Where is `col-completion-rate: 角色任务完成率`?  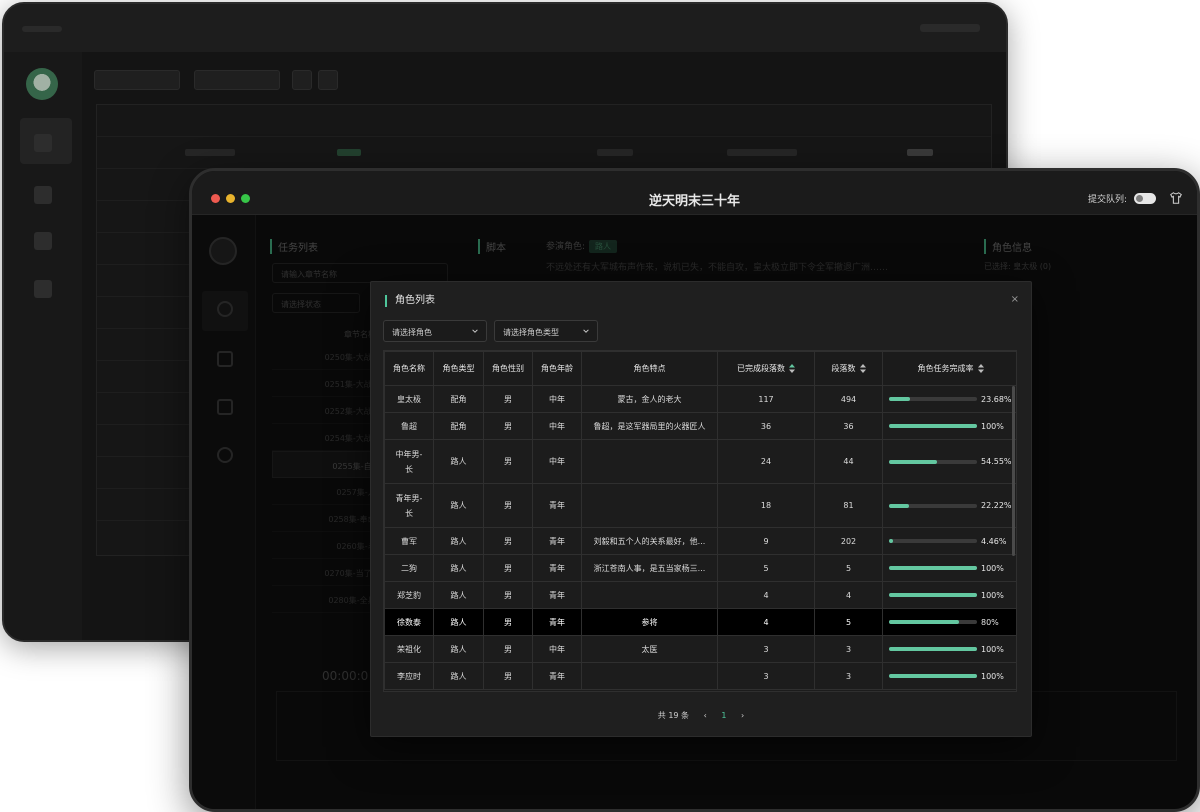 col-completion-rate: 角色任务完成率 is located at coordinates (949, 368).